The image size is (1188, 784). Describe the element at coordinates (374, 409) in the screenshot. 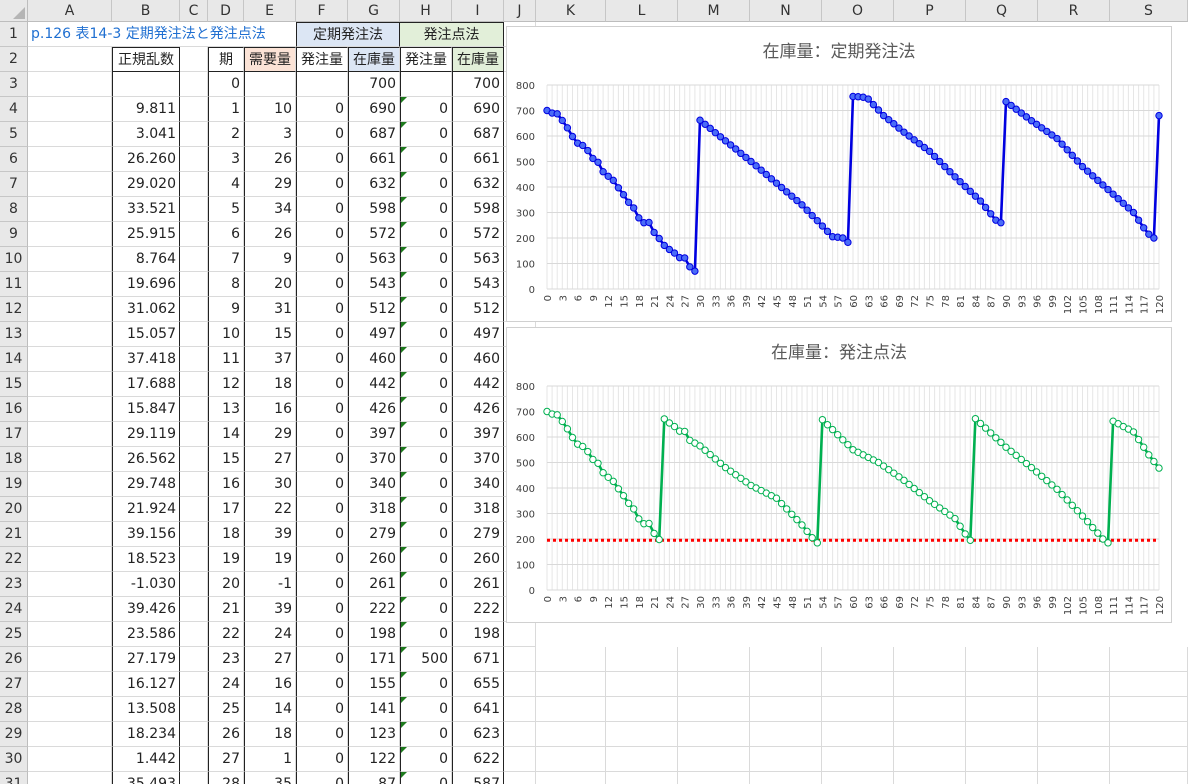

I see `cell-stock-teiki: 426` at that location.